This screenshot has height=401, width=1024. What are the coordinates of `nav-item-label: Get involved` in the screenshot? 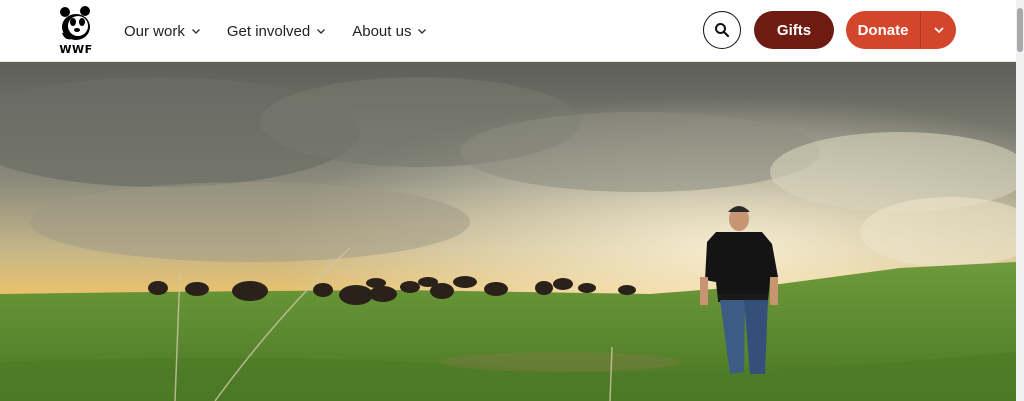 It's located at (268, 31).